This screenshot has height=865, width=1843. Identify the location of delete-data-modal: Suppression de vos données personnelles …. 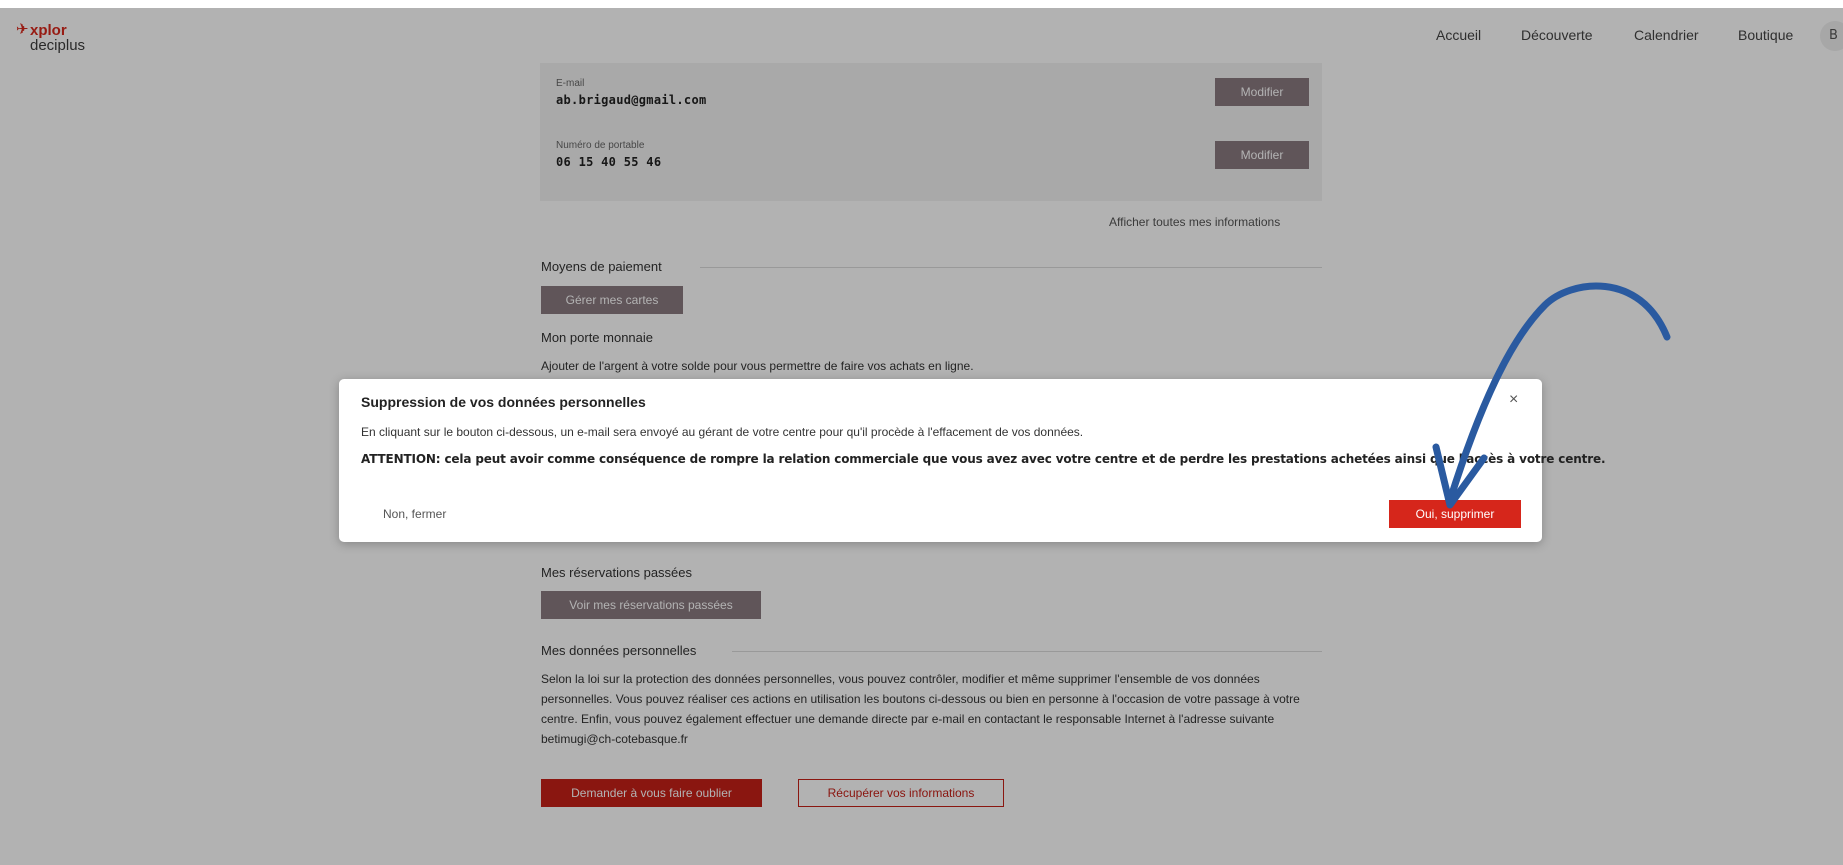
(972, 460).